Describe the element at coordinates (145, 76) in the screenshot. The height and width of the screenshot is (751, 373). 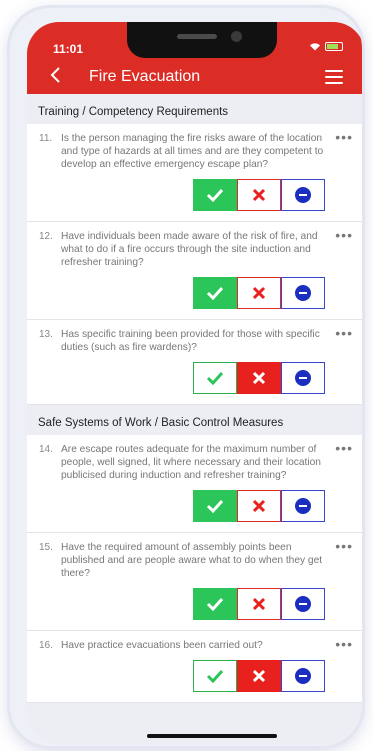
I see `page-title: Fire Evacuation` at that location.